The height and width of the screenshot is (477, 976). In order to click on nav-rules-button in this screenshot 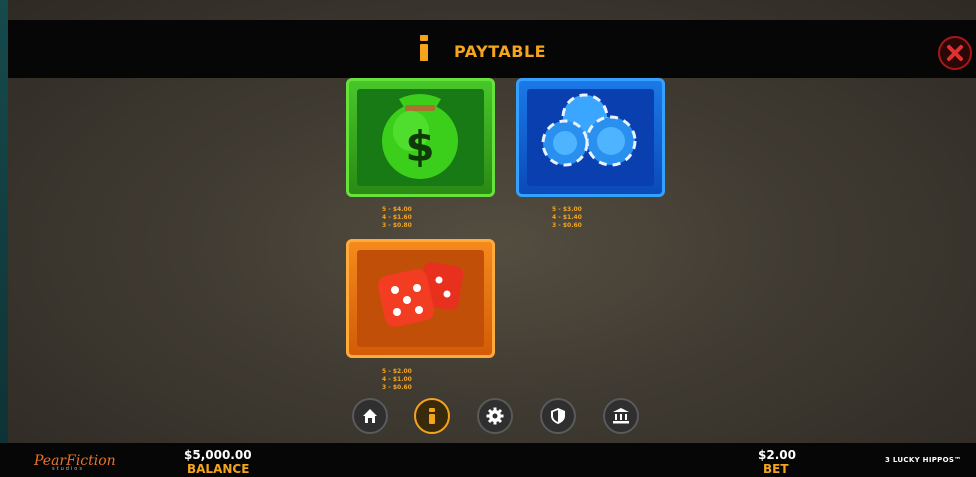, I will do `click(621, 416)`.